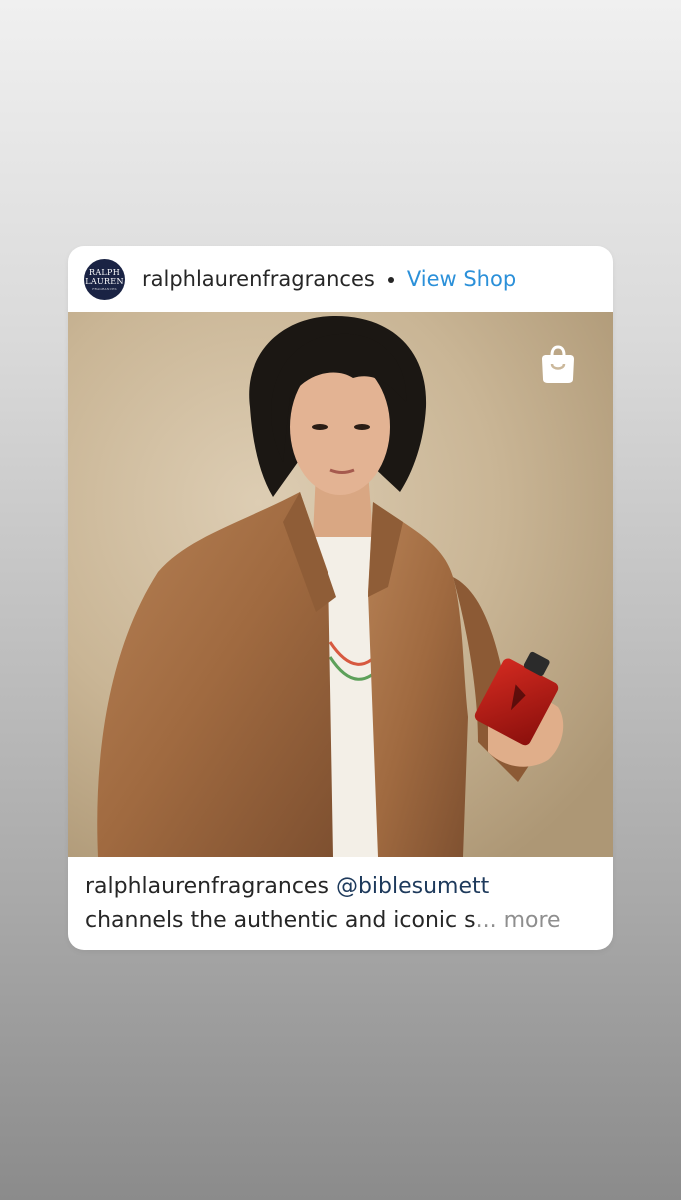 The height and width of the screenshot is (1200, 681). I want to click on avatar-logo-line-3: FRAGRANCES, so click(104, 288).